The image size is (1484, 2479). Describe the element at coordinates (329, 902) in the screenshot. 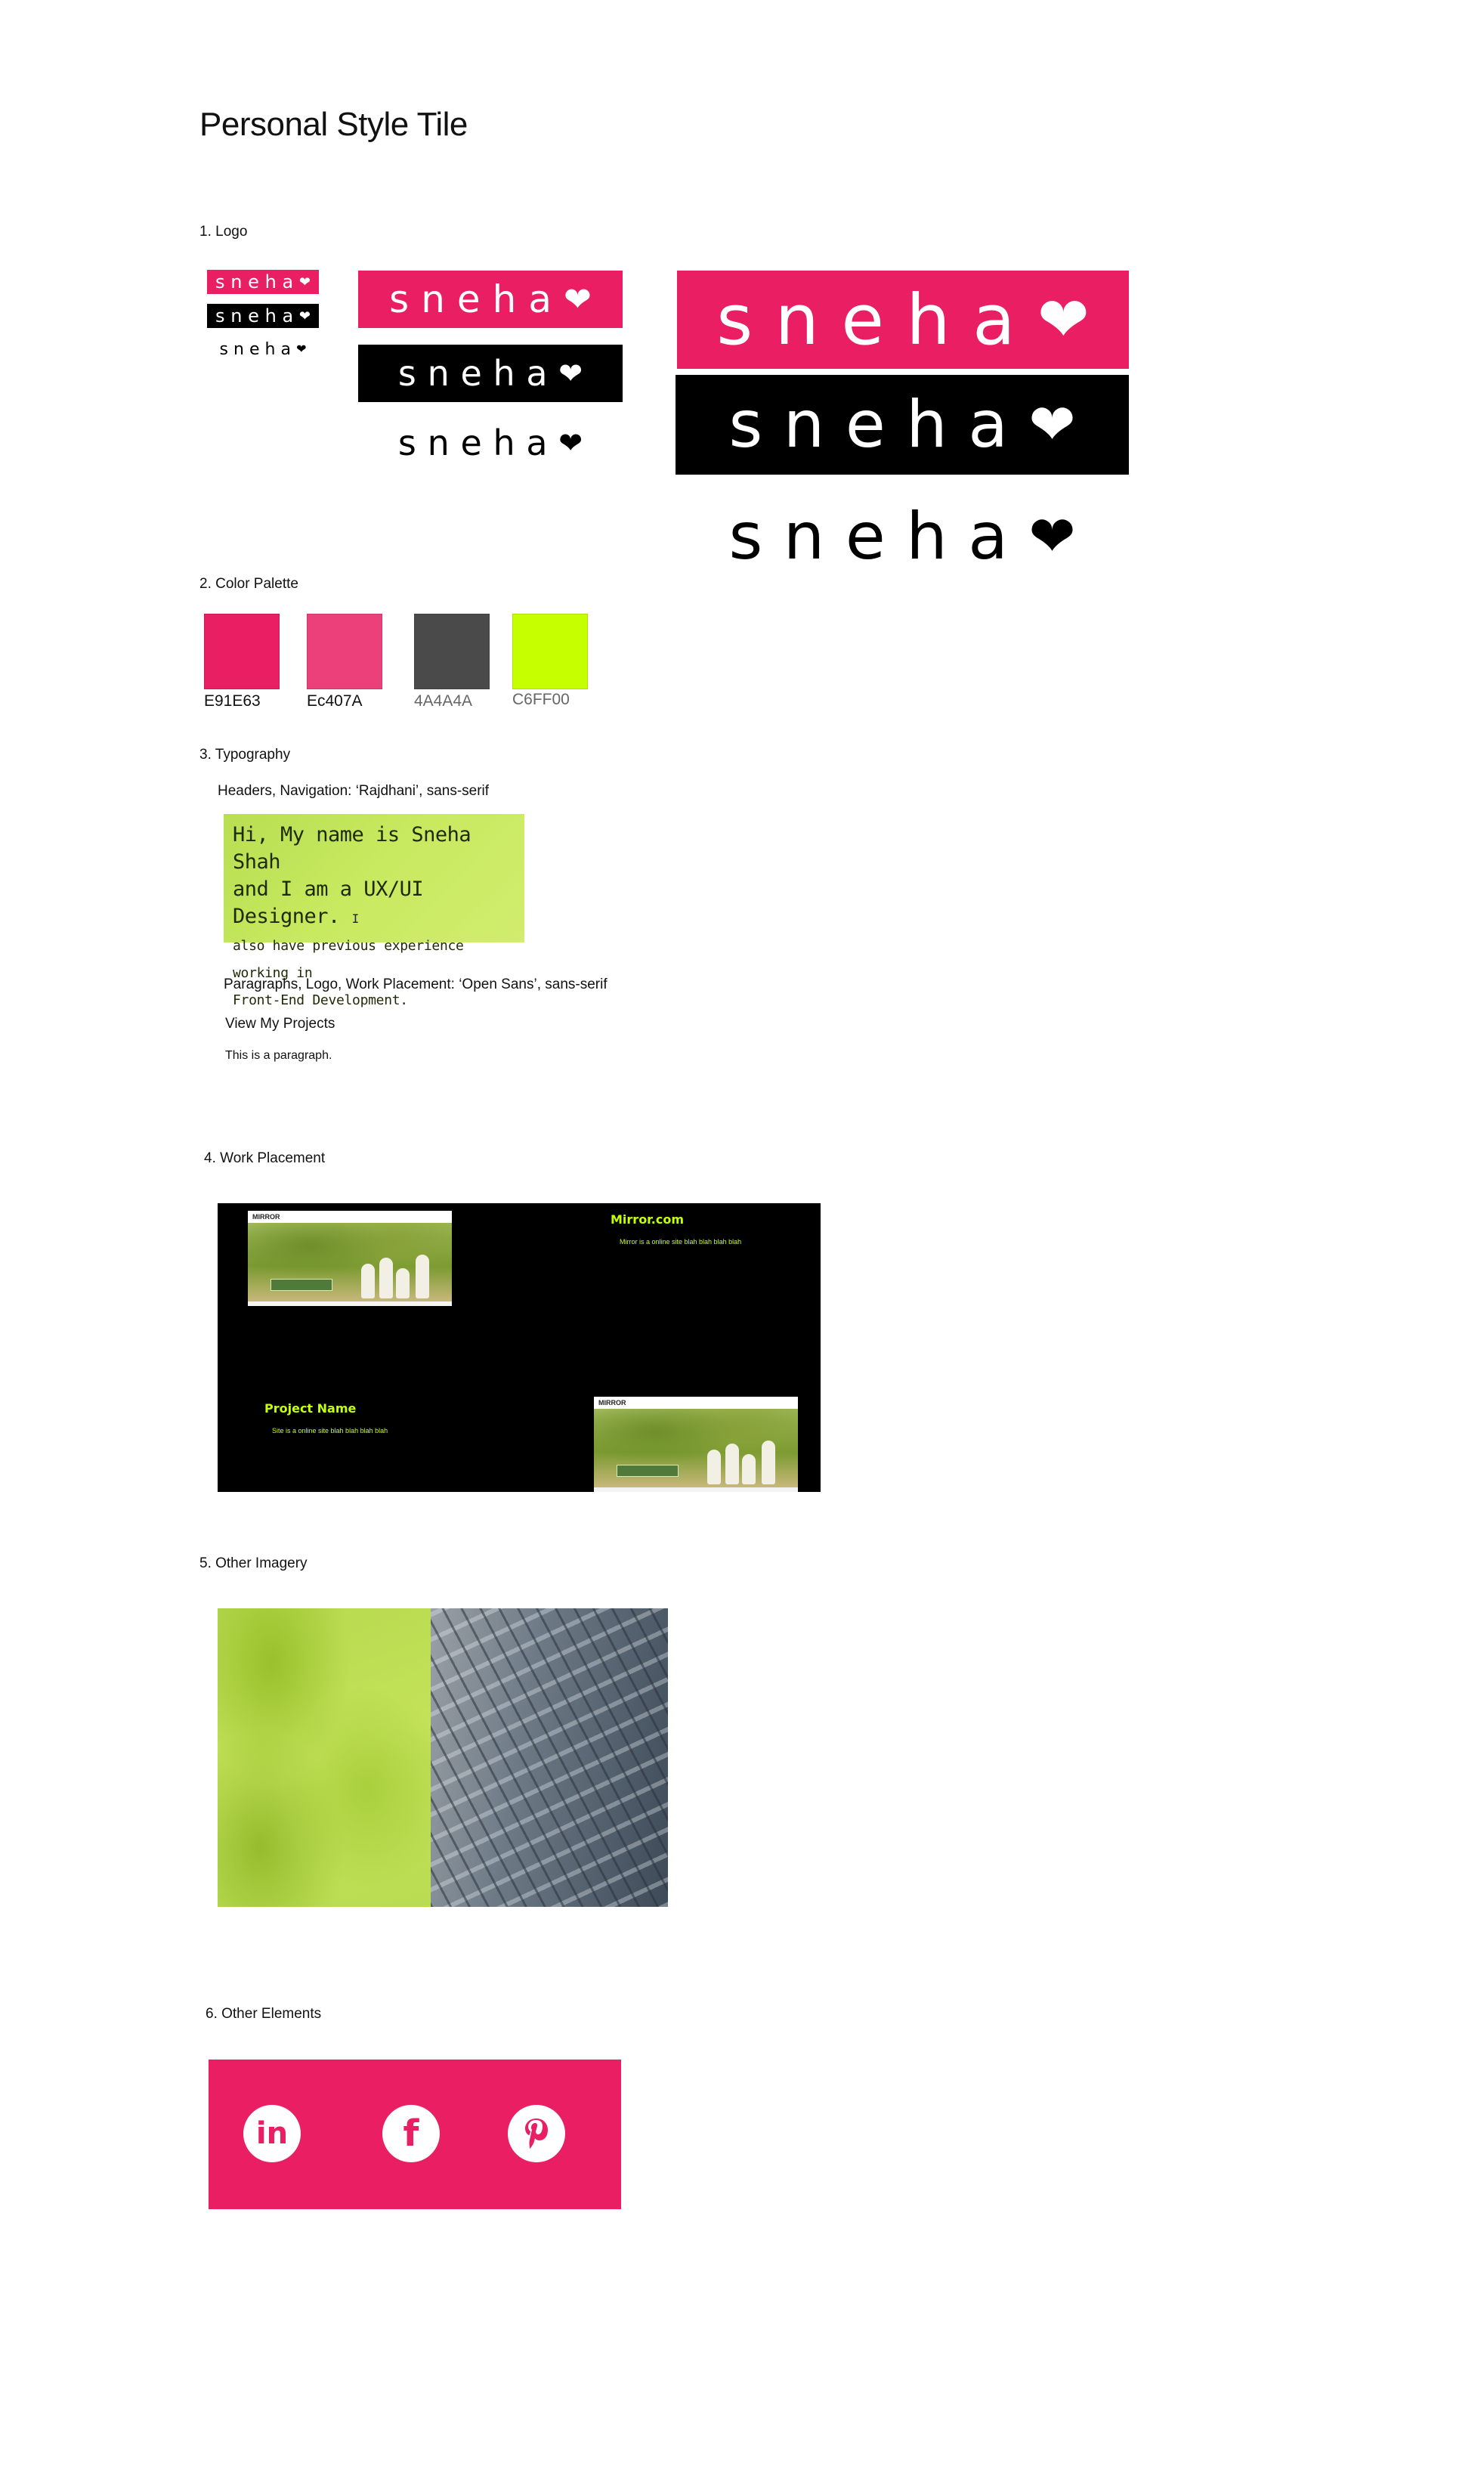

I see `typo-sample-line2: and I am a UX/UI Designer.` at that location.